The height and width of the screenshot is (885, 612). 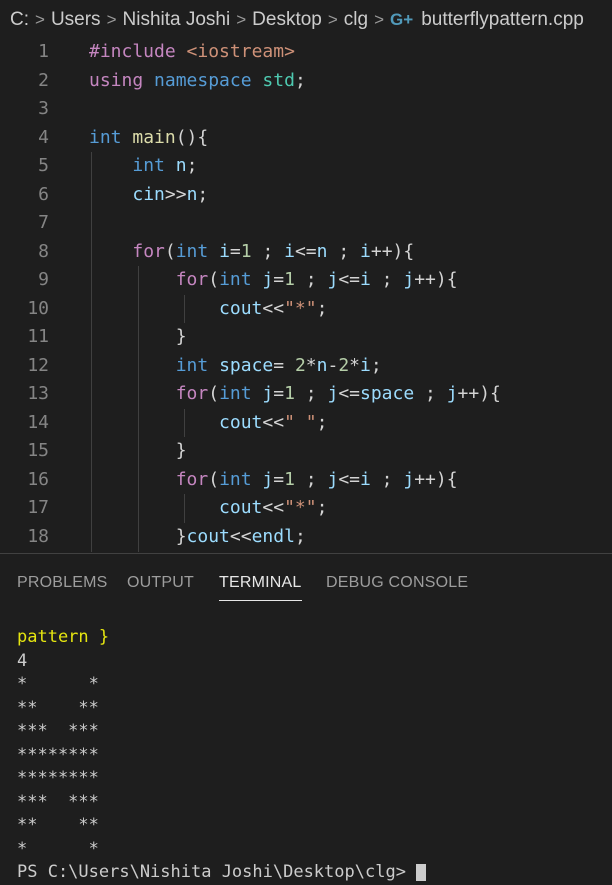 What do you see at coordinates (356, 20) in the screenshot?
I see `breadcrumb-item: clg` at bounding box center [356, 20].